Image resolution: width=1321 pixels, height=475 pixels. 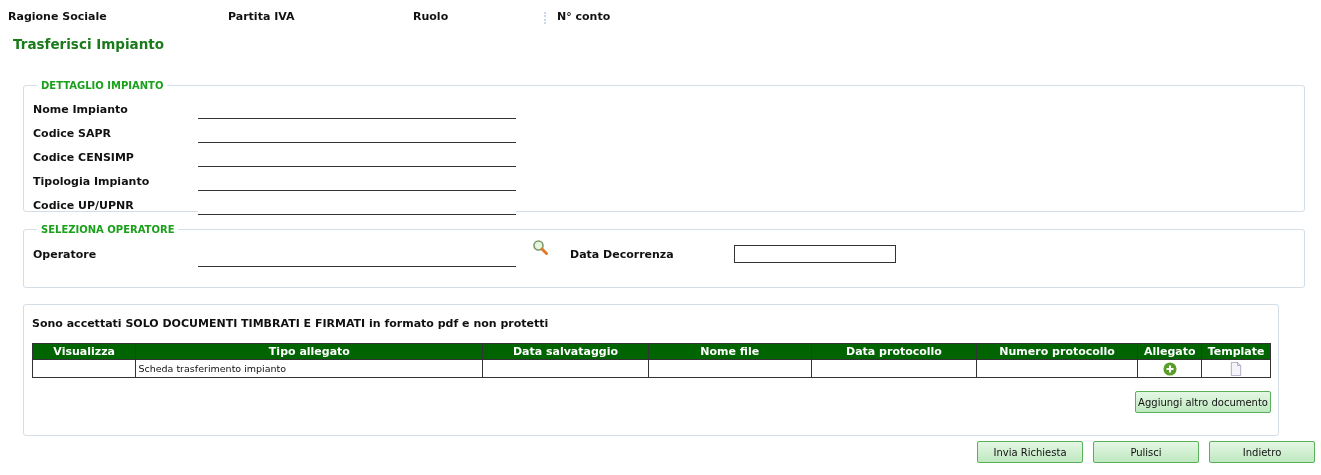 I want to click on column-header: Template, so click(x=1236, y=351).